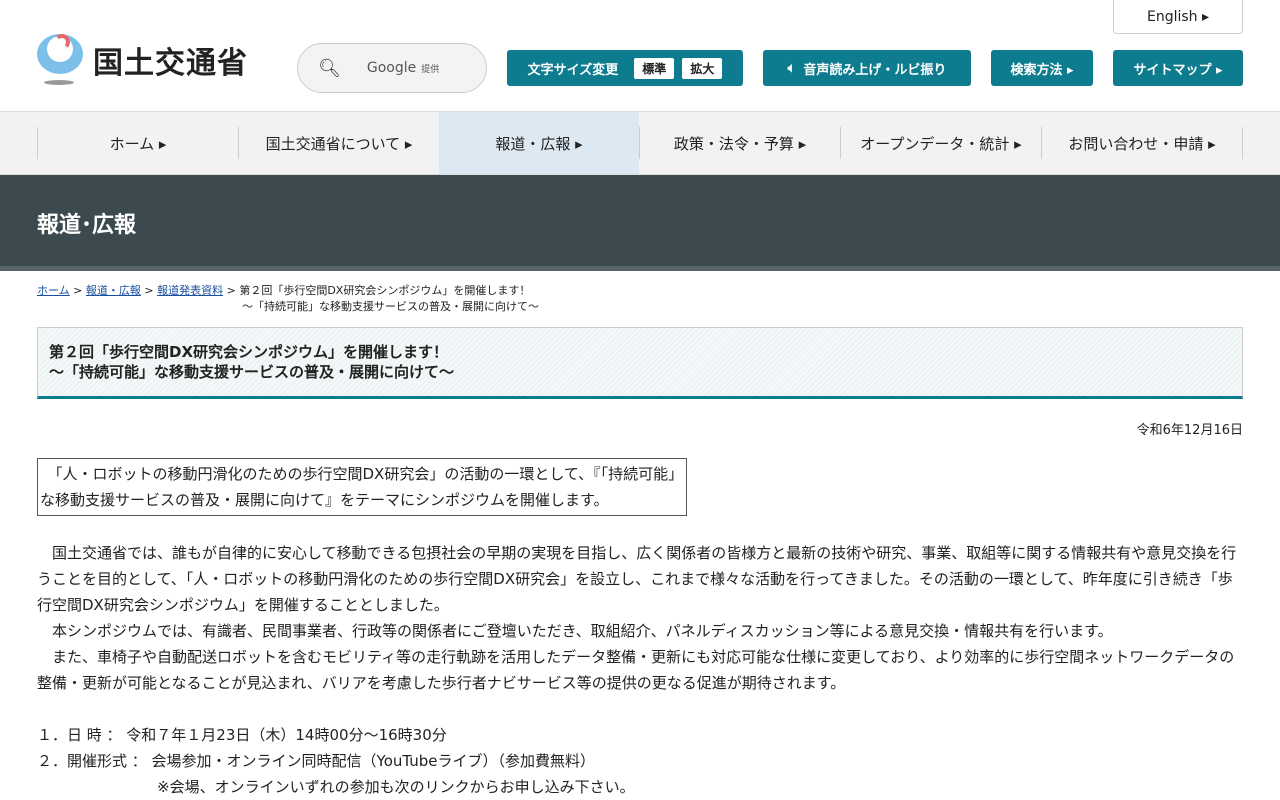 This screenshot has width=1280, height=800. I want to click on audio-label: 音声読み上げ・ルビ振り, so click(875, 70).